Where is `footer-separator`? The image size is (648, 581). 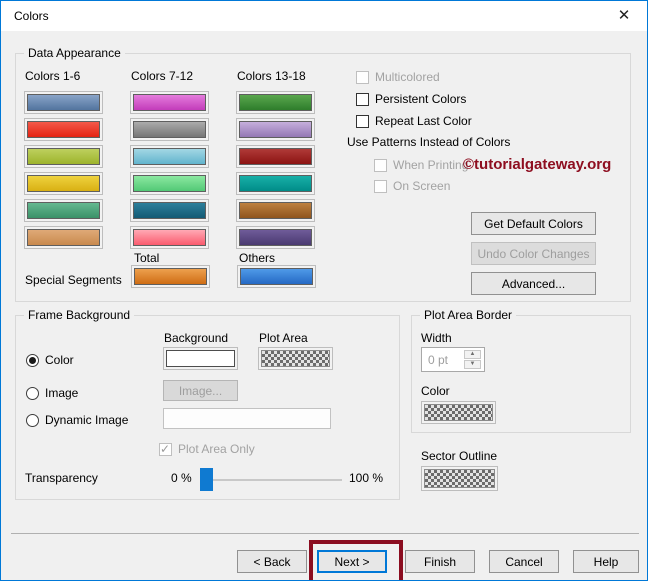 footer-separator is located at coordinates (325, 533).